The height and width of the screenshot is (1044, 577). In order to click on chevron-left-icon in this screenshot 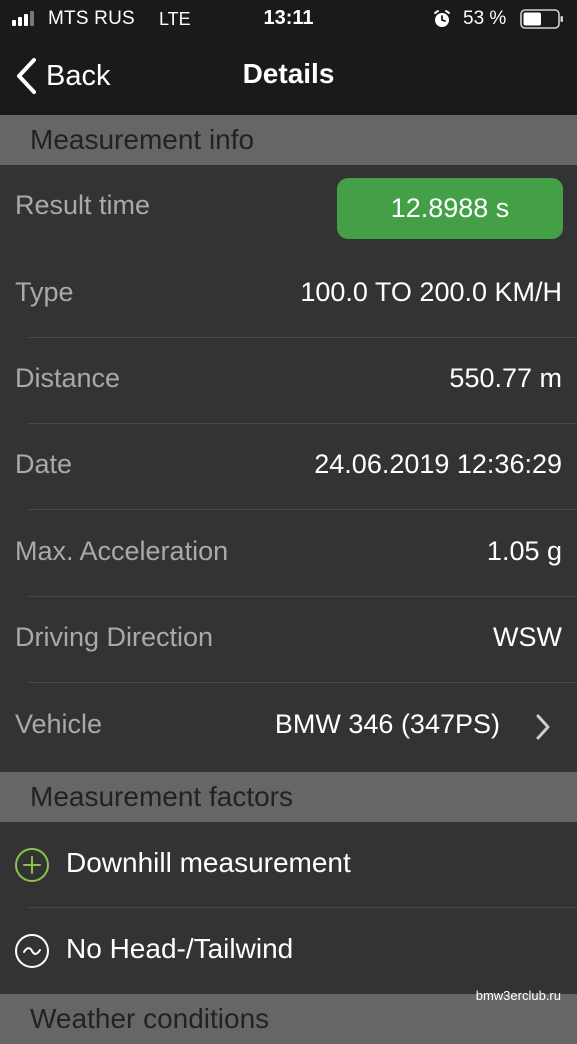, I will do `click(26, 76)`.